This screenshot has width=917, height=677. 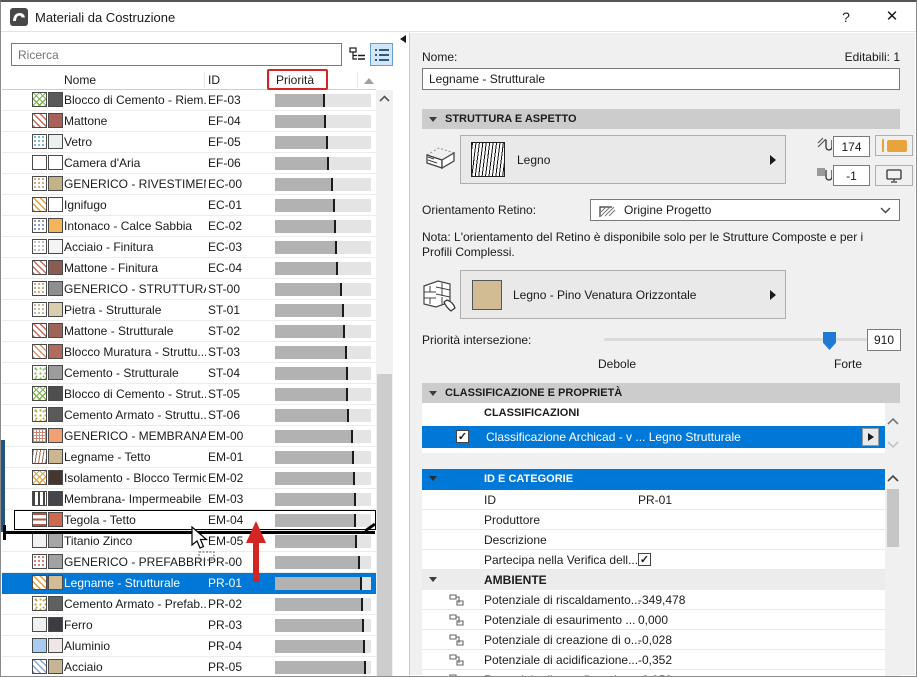 What do you see at coordinates (661, 119) in the screenshot?
I see `section-structure: STRUTTURA E ASPETTO` at bounding box center [661, 119].